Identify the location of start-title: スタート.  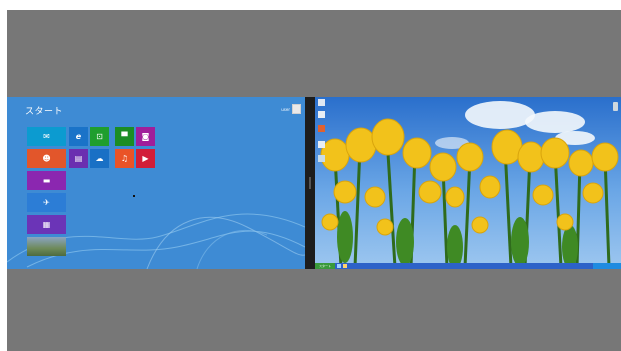
(44, 112).